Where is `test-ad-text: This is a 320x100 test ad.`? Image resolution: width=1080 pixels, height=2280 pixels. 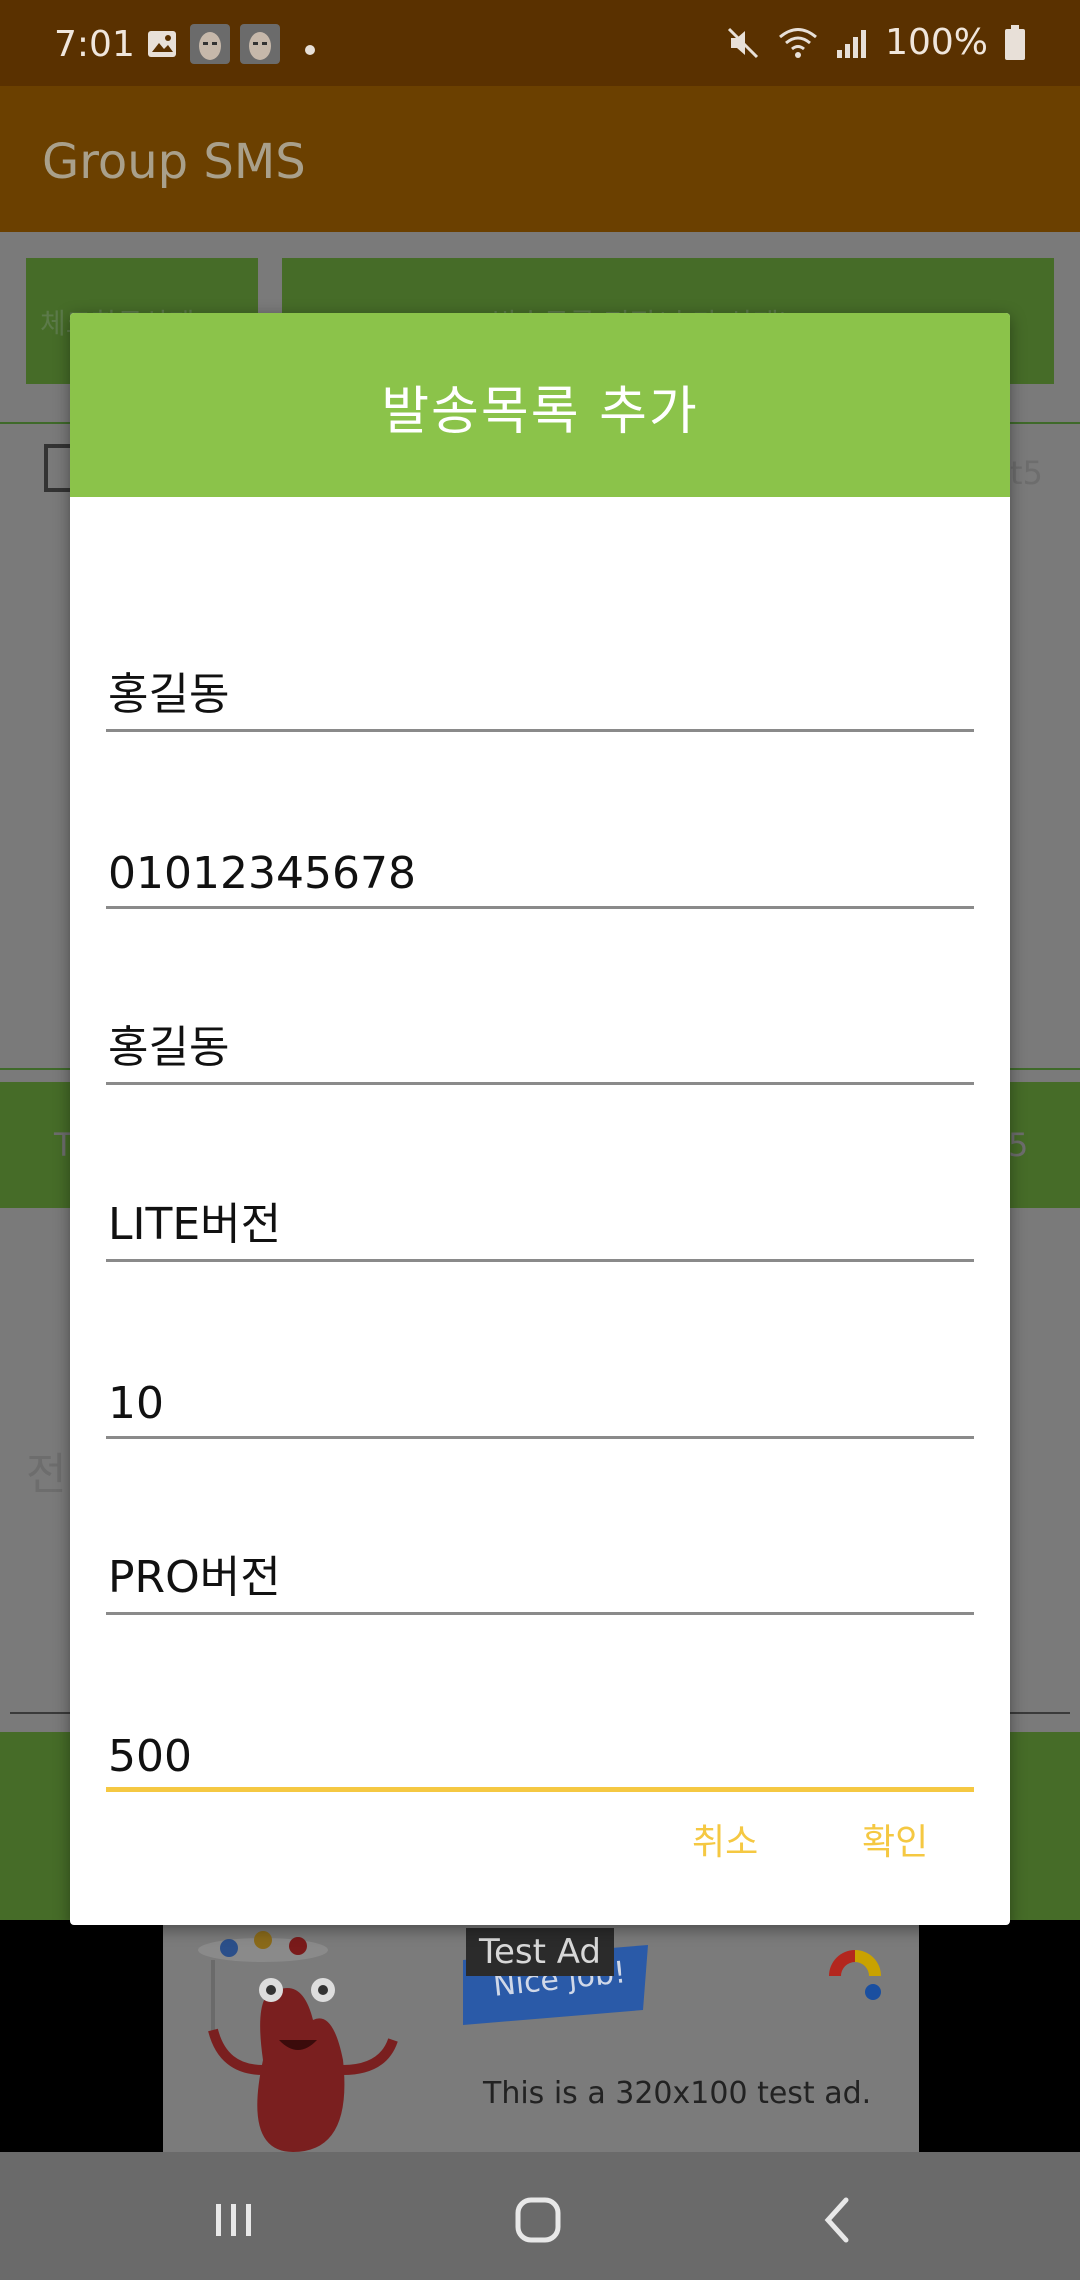
test-ad-text: This is a 320x100 test ad. is located at coordinates (677, 2093).